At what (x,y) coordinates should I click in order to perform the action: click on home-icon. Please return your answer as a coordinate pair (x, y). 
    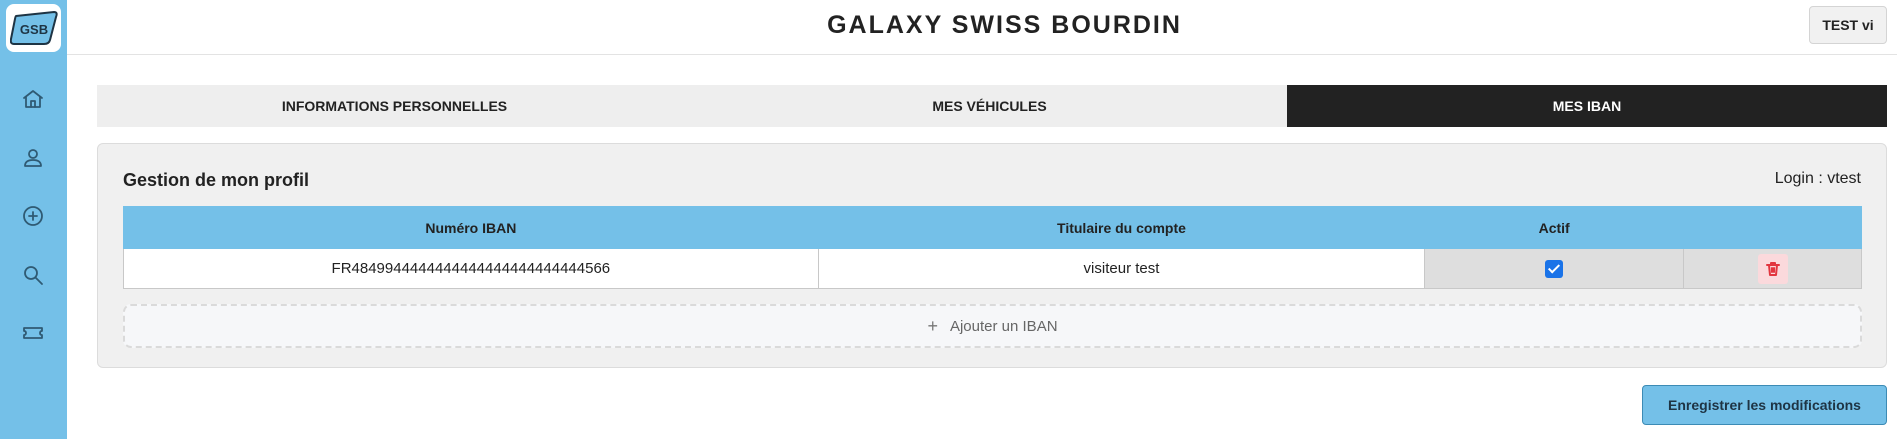
    Looking at the image, I should click on (33, 99).